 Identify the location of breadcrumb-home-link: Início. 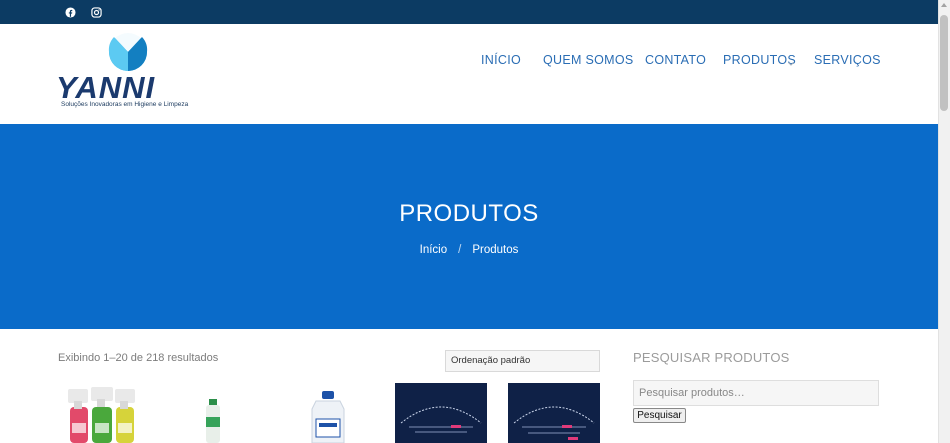
(434, 250).